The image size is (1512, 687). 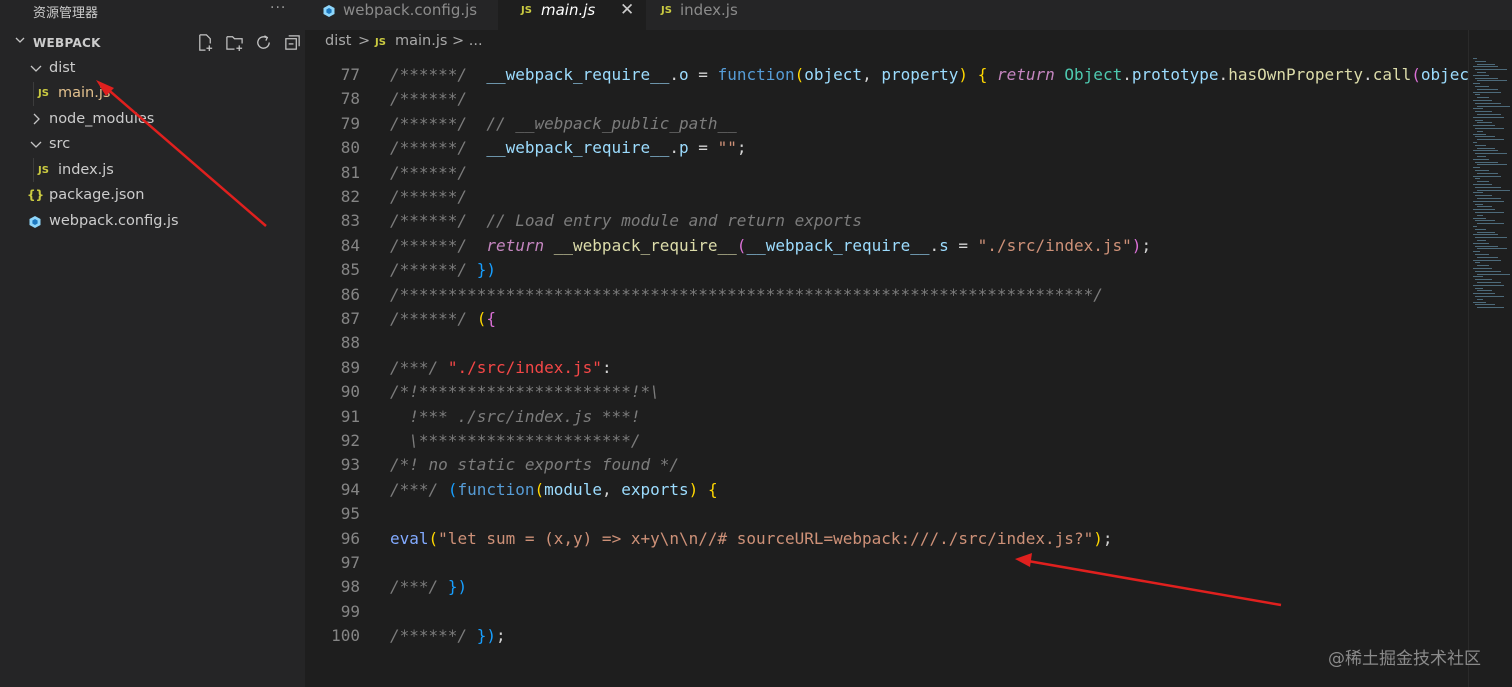 I want to click on code-line: 93 /*! no static exports found */, so click(x=886, y=465).